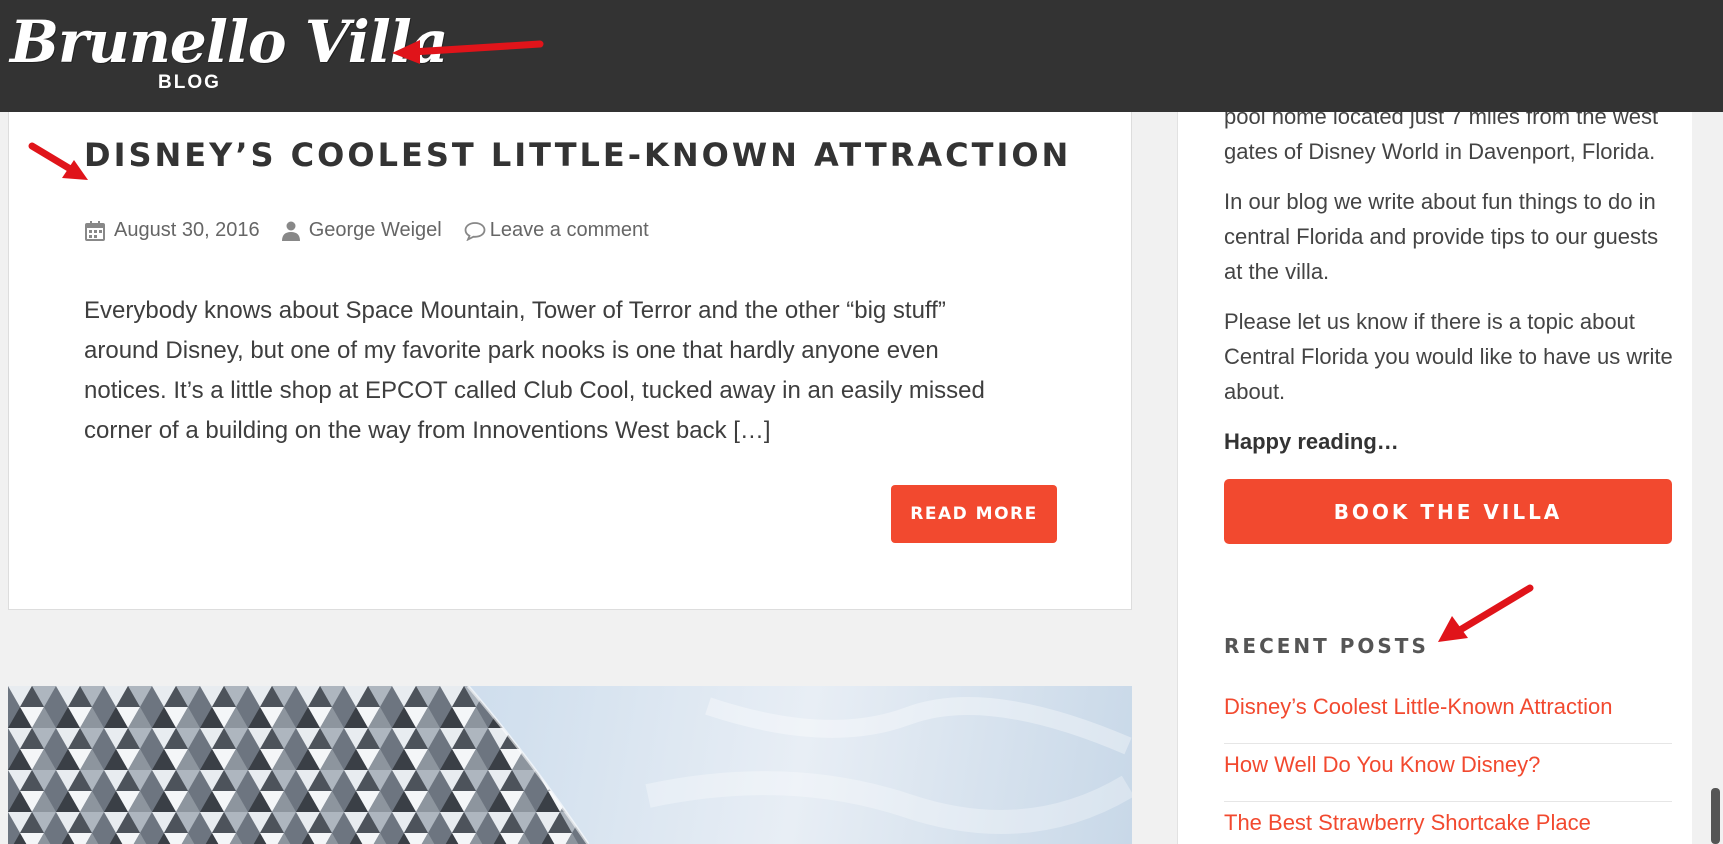 Image resolution: width=1723 pixels, height=844 pixels. What do you see at coordinates (1448, 511) in the screenshot?
I see `book-villa-button: BOOK THE VILLA` at bounding box center [1448, 511].